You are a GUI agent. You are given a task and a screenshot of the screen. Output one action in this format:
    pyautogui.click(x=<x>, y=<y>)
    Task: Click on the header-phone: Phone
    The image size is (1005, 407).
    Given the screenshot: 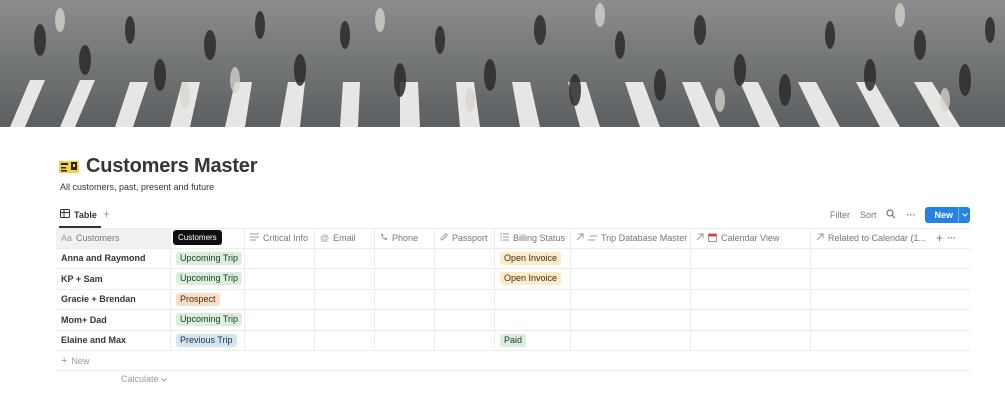 What is the action you would take?
    pyautogui.click(x=405, y=238)
    